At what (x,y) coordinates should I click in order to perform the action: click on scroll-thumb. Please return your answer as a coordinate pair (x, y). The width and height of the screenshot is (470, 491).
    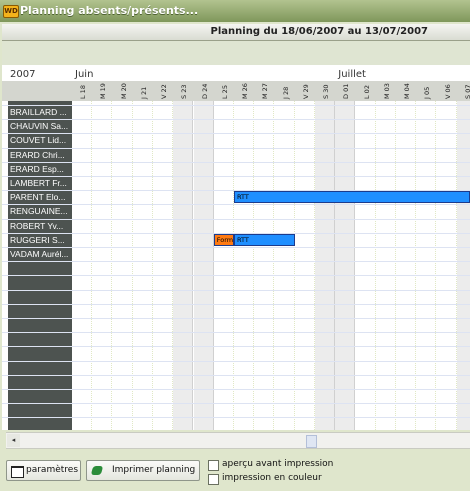
    Looking at the image, I should click on (311, 441).